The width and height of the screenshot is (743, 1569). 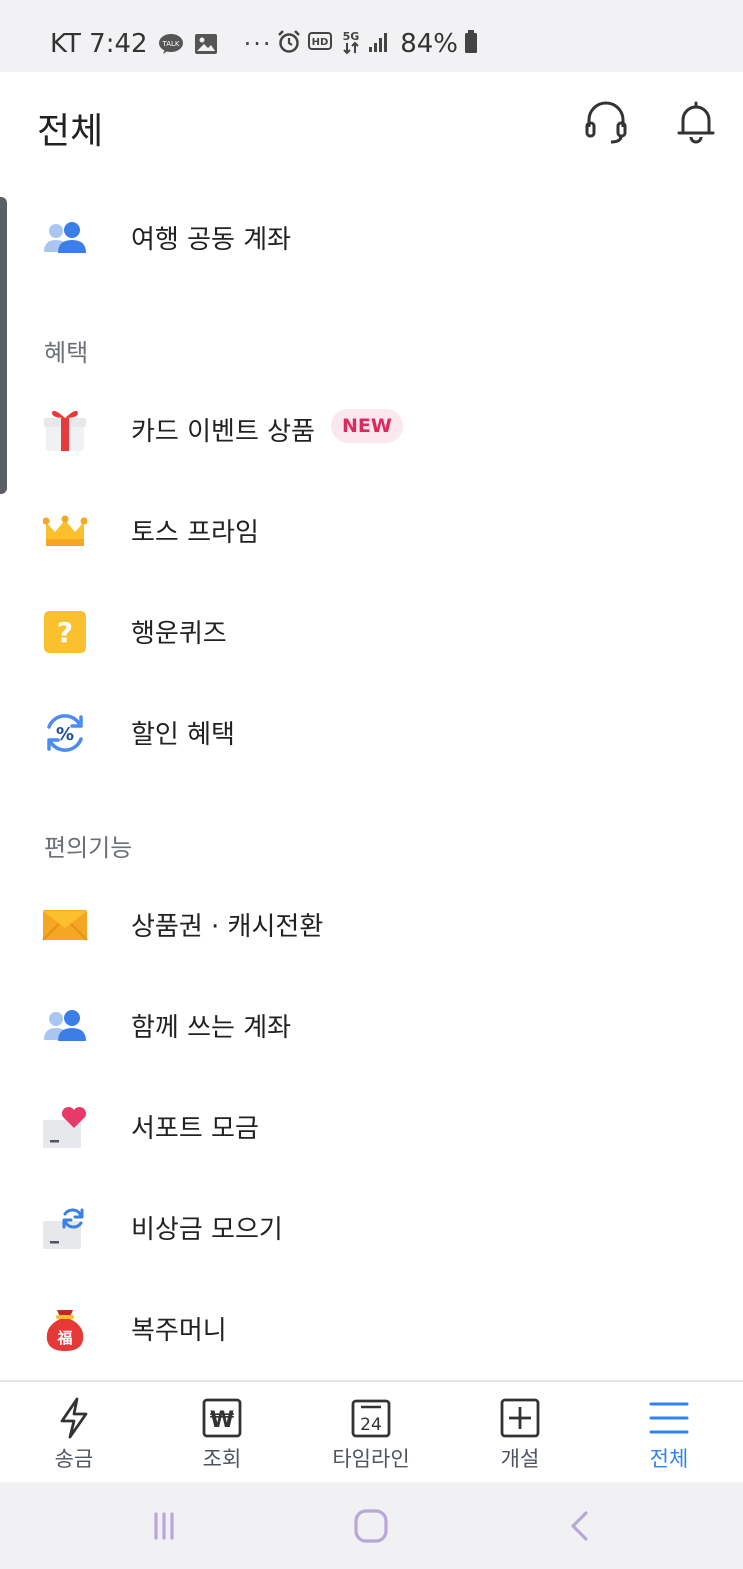 I want to click on tab-label: 전체, so click(x=669, y=1459).